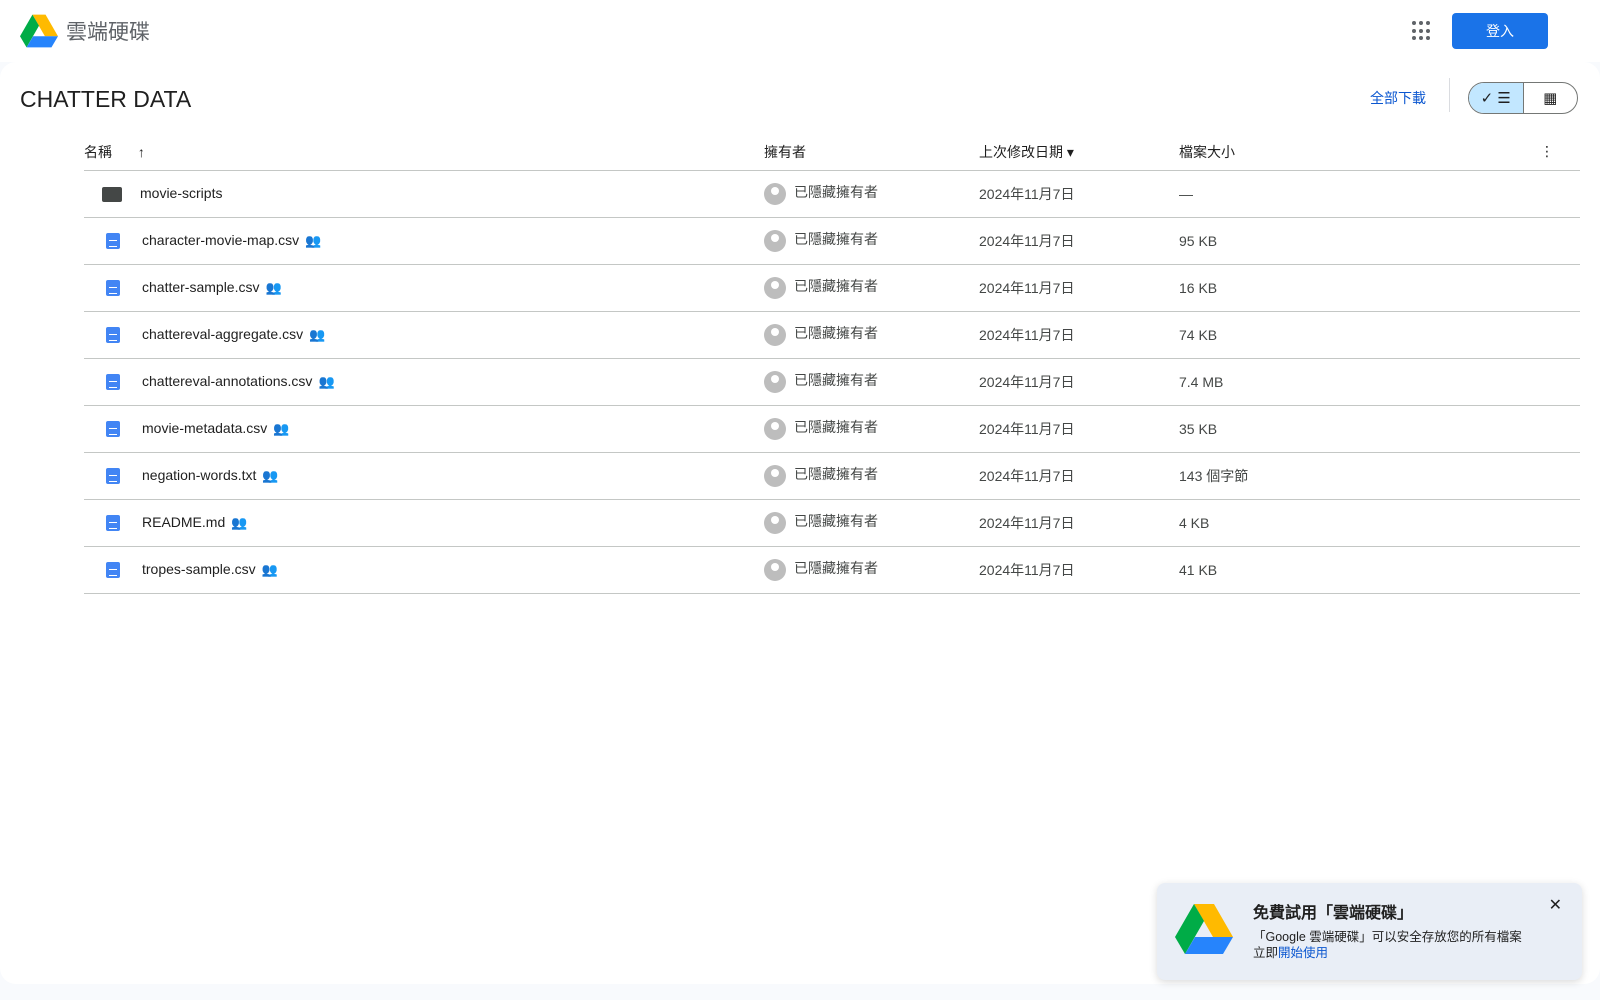 The height and width of the screenshot is (1000, 1600). I want to click on promo-prefix: 立即, so click(1266, 953).